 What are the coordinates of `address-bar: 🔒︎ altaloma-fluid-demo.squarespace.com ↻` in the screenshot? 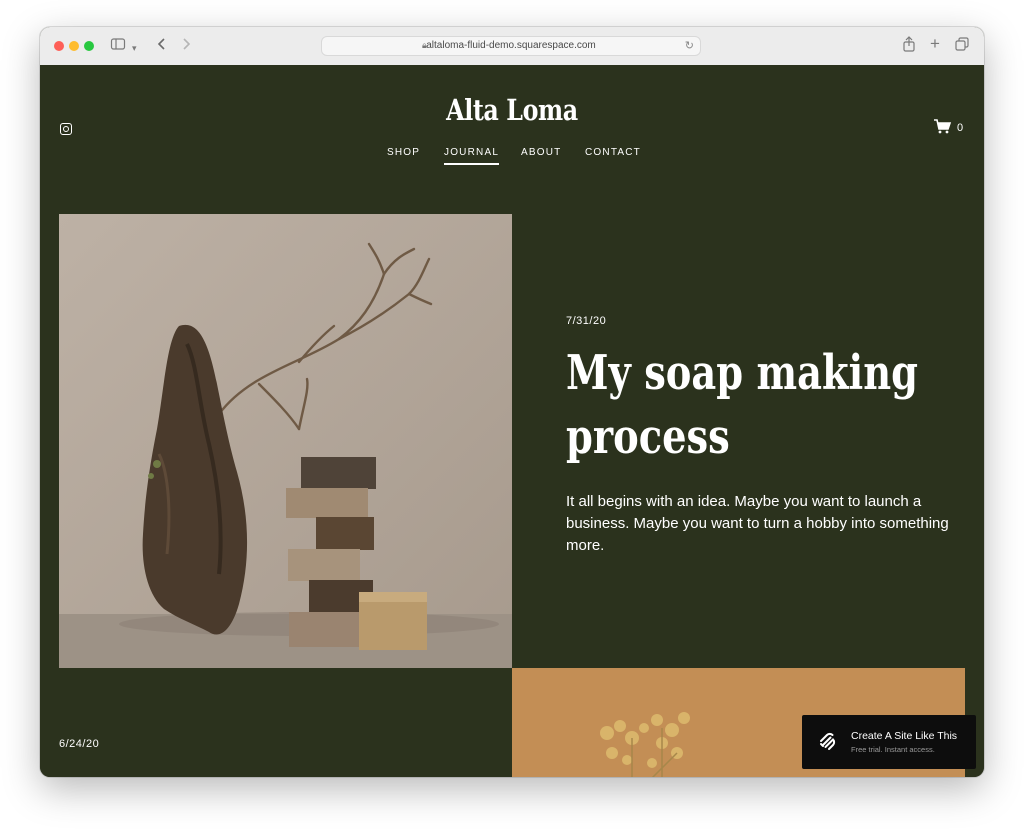 It's located at (511, 46).